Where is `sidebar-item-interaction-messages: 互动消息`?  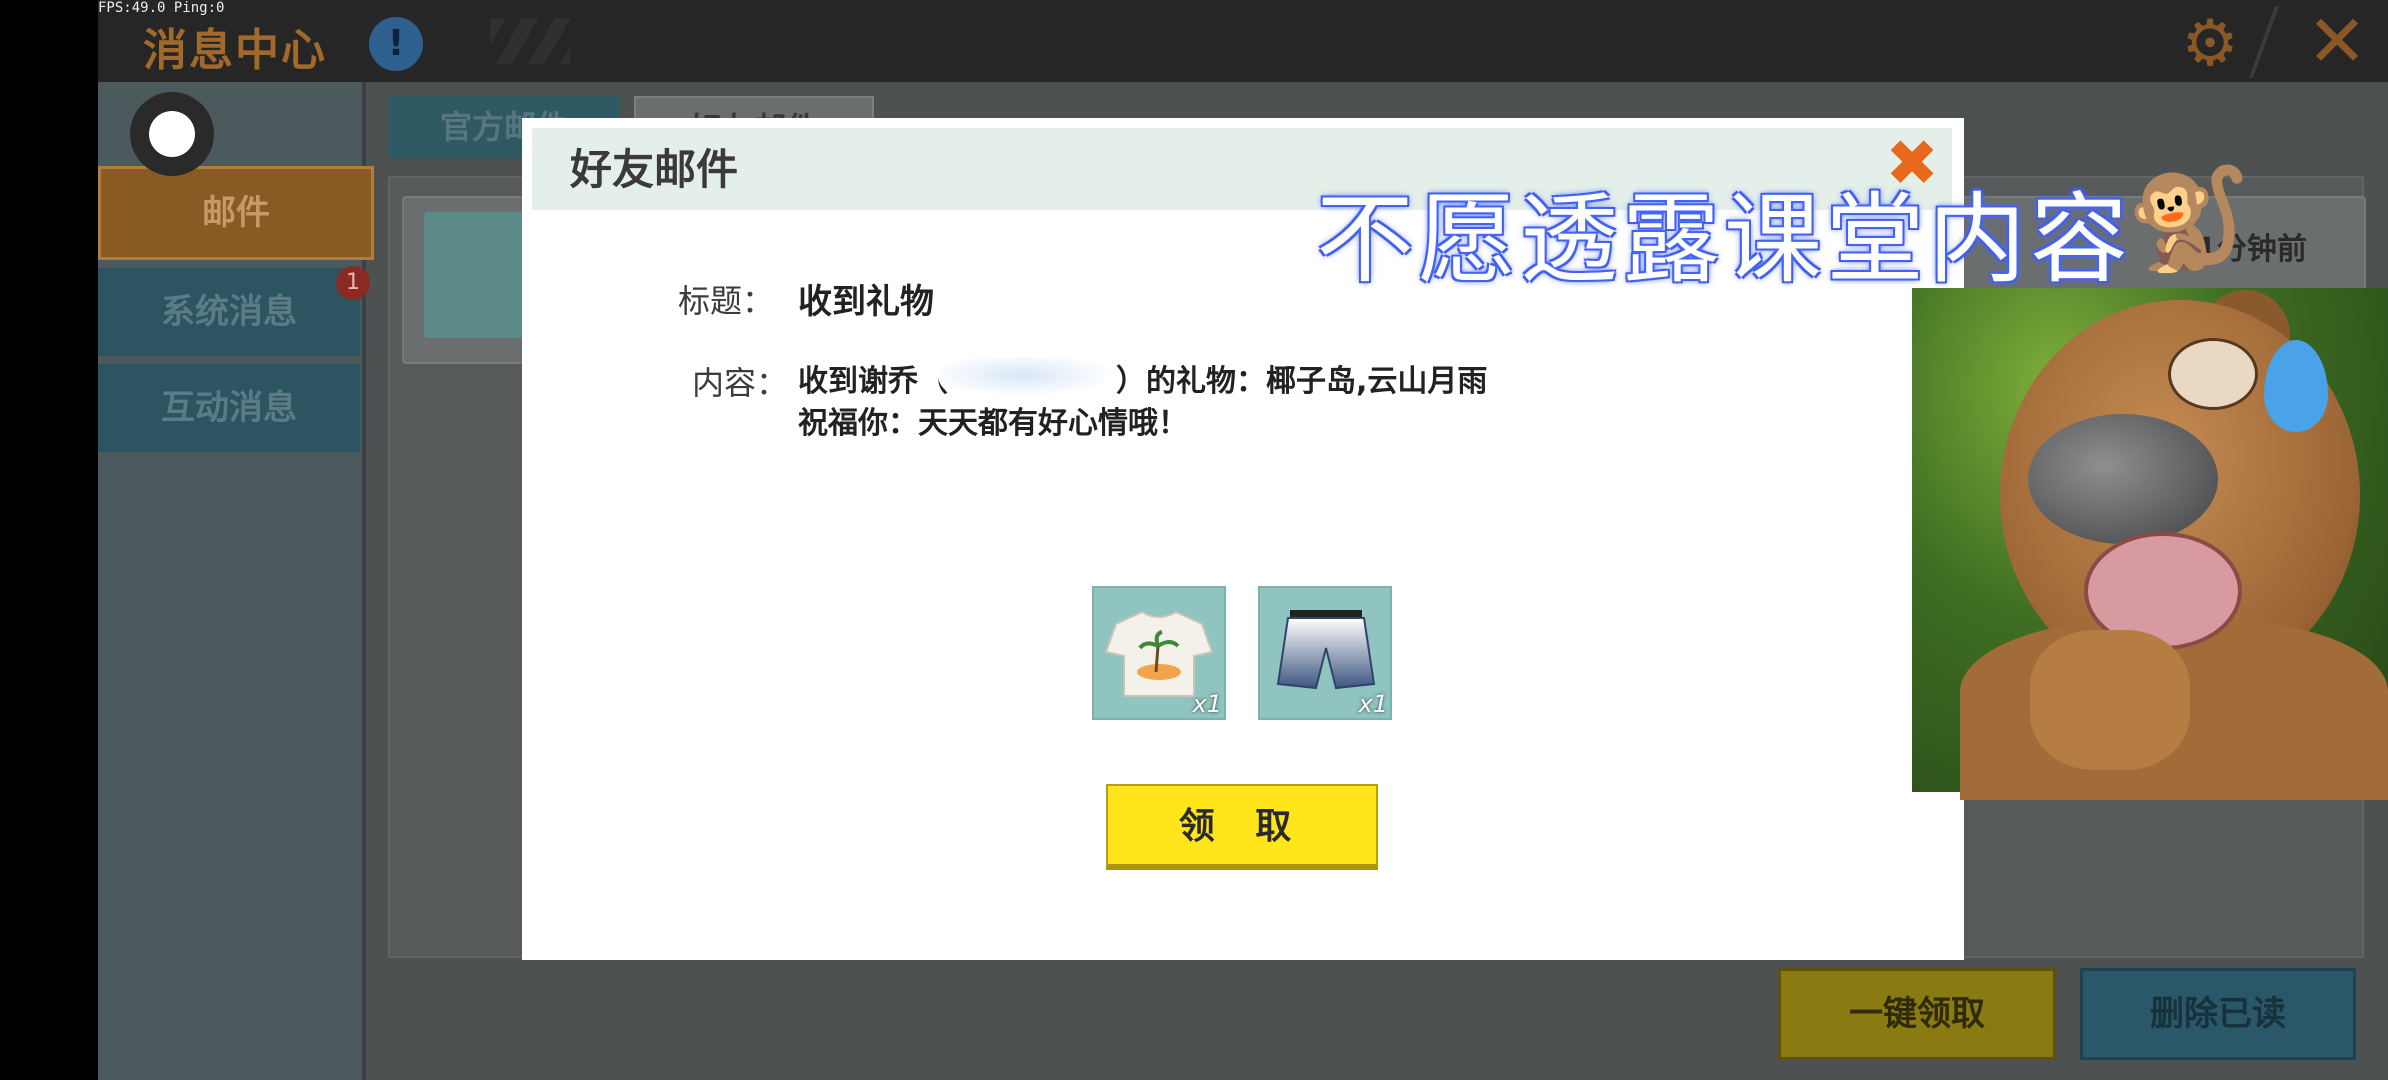
sidebar-item-interaction-messages: 互动消息 is located at coordinates (229, 408).